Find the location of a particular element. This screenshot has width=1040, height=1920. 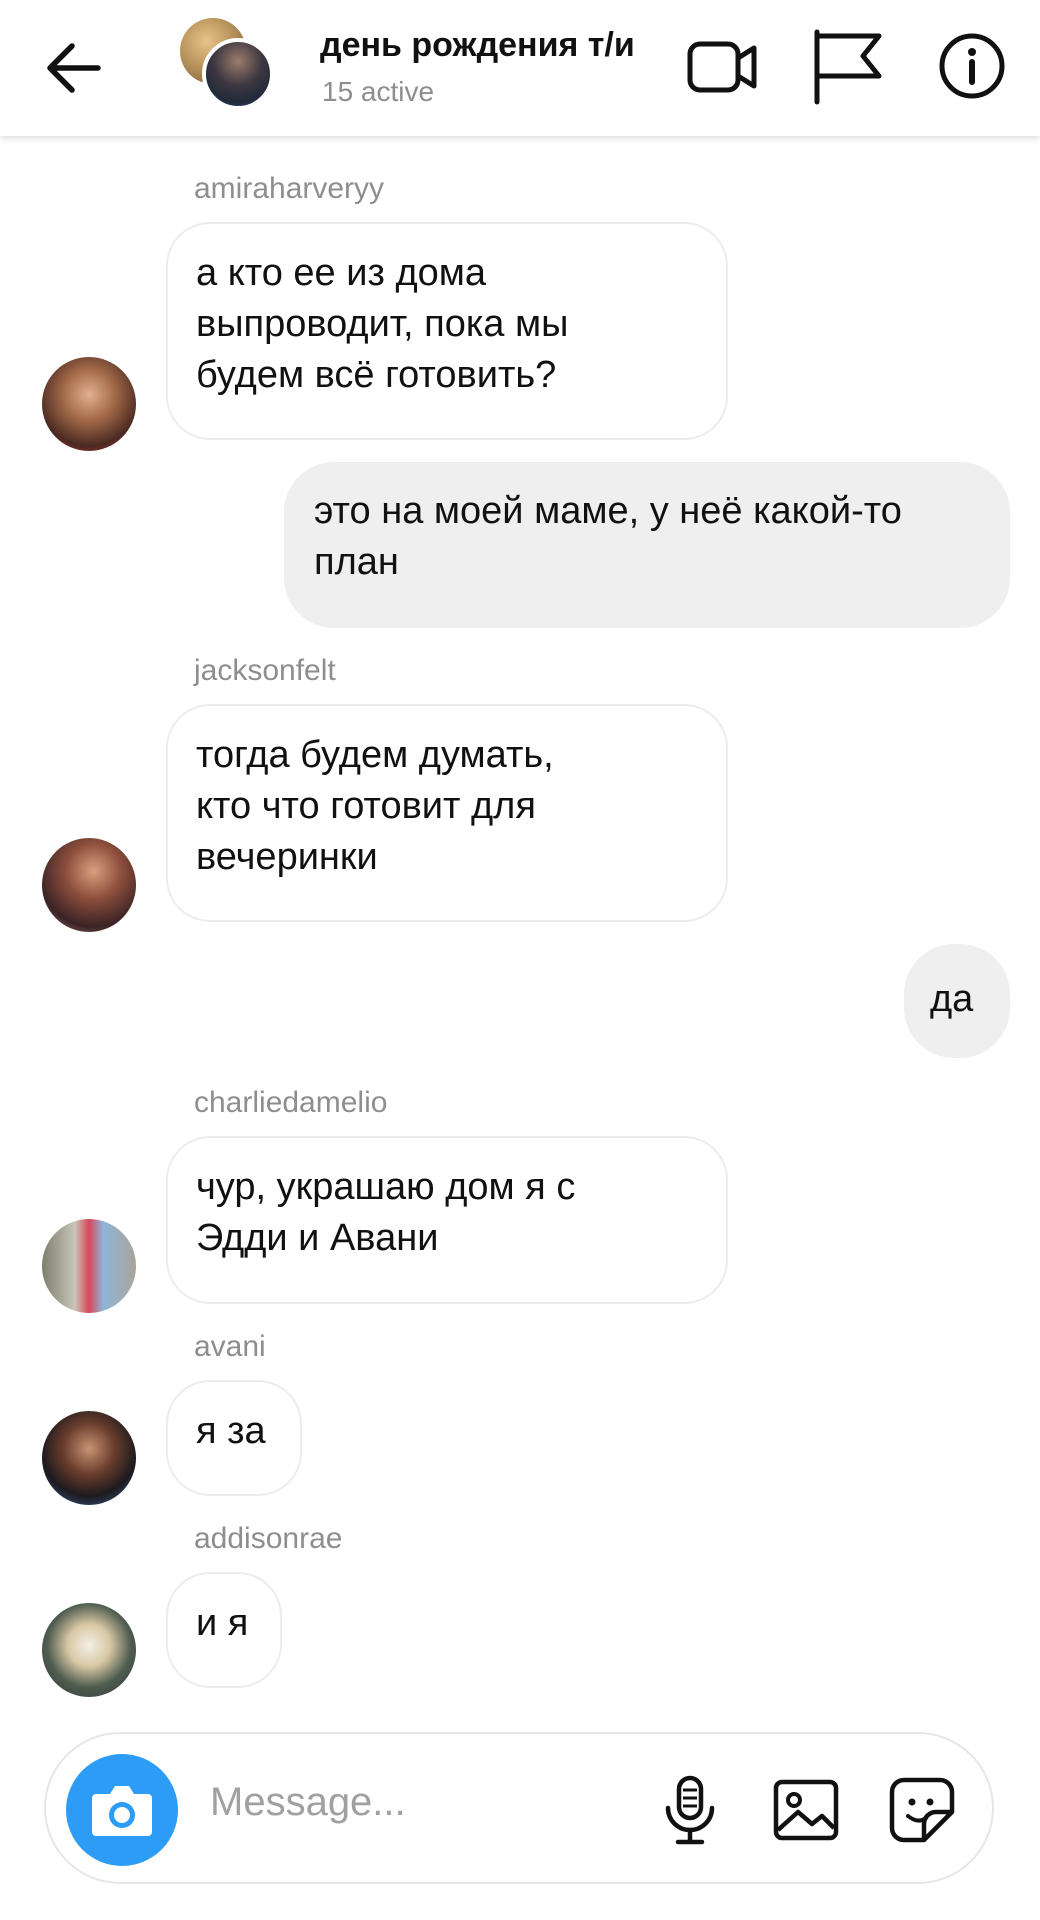

message-line: да is located at coordinates (952, 999).